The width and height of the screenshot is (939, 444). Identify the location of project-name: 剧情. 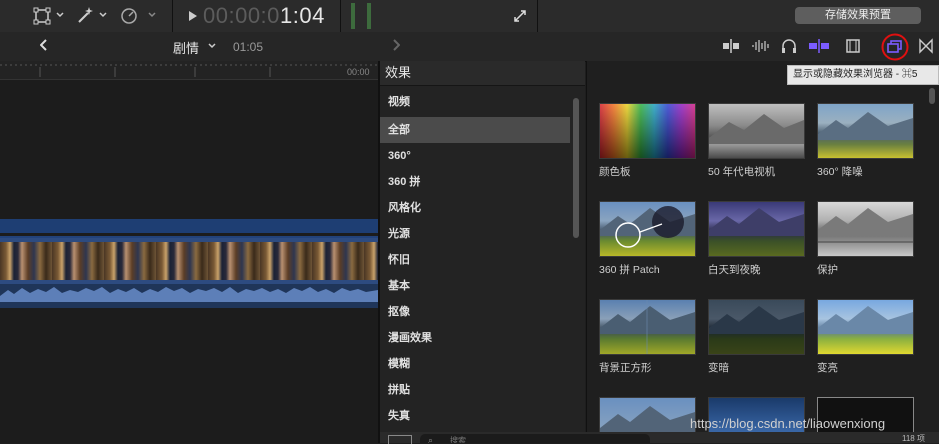
(186, 47).